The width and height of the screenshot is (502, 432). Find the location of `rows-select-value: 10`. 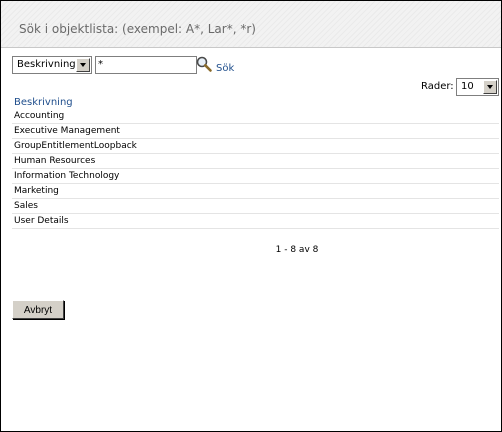

rows-select-value: 10 is located at coordinates (467, 86).